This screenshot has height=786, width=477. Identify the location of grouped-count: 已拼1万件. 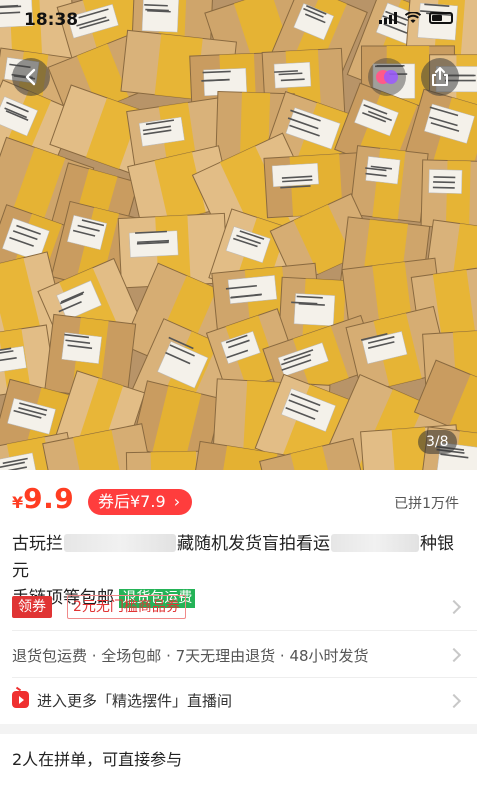
(426, 504).